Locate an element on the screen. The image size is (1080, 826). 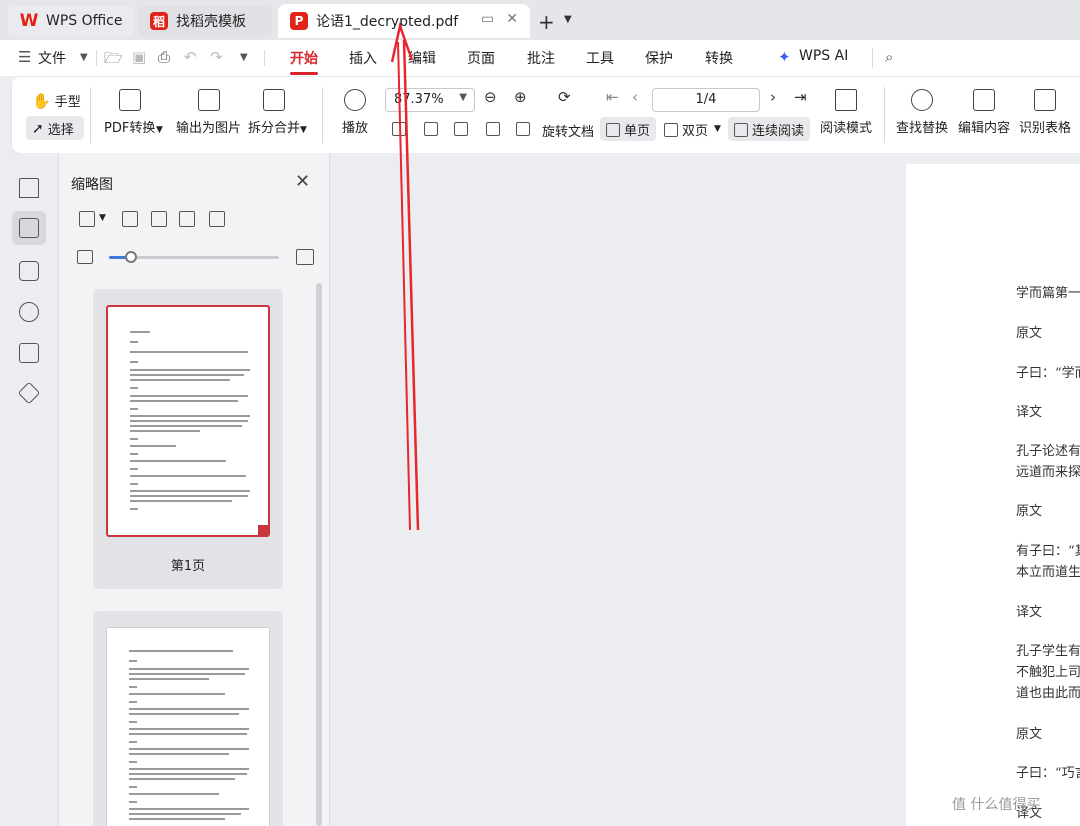
prev-page-icon: ‹ is located at coordinates (635, 97).